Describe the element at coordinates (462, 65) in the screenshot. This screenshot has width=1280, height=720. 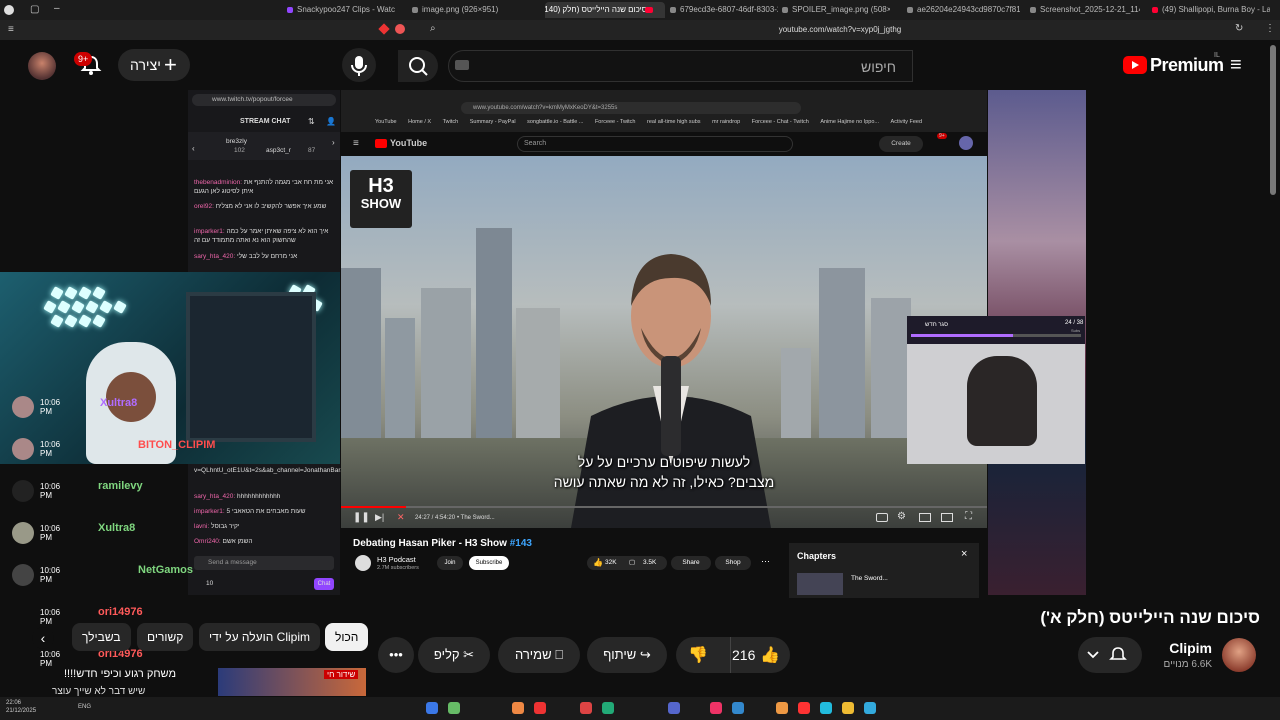
I see `keyboard-icon` at that location.